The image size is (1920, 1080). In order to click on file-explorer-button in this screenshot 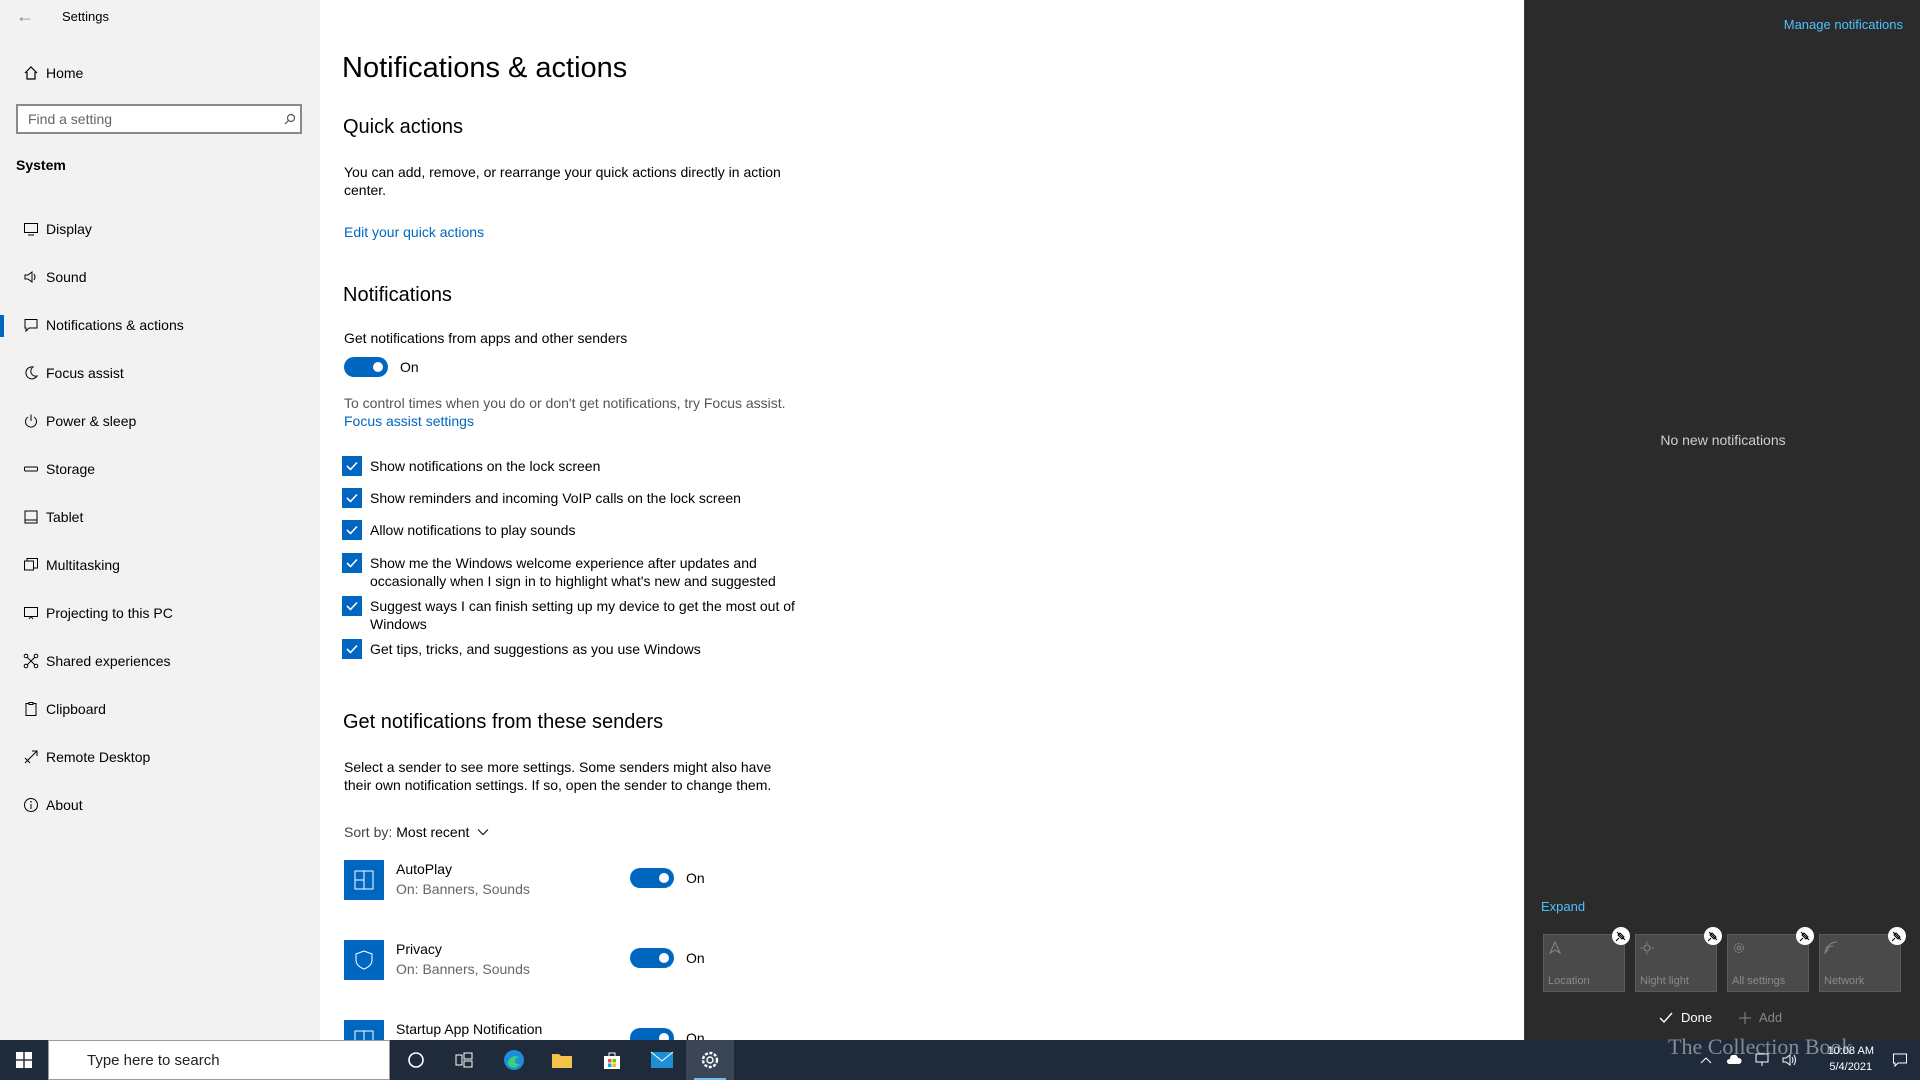, I will do `click(562, 1060)`.